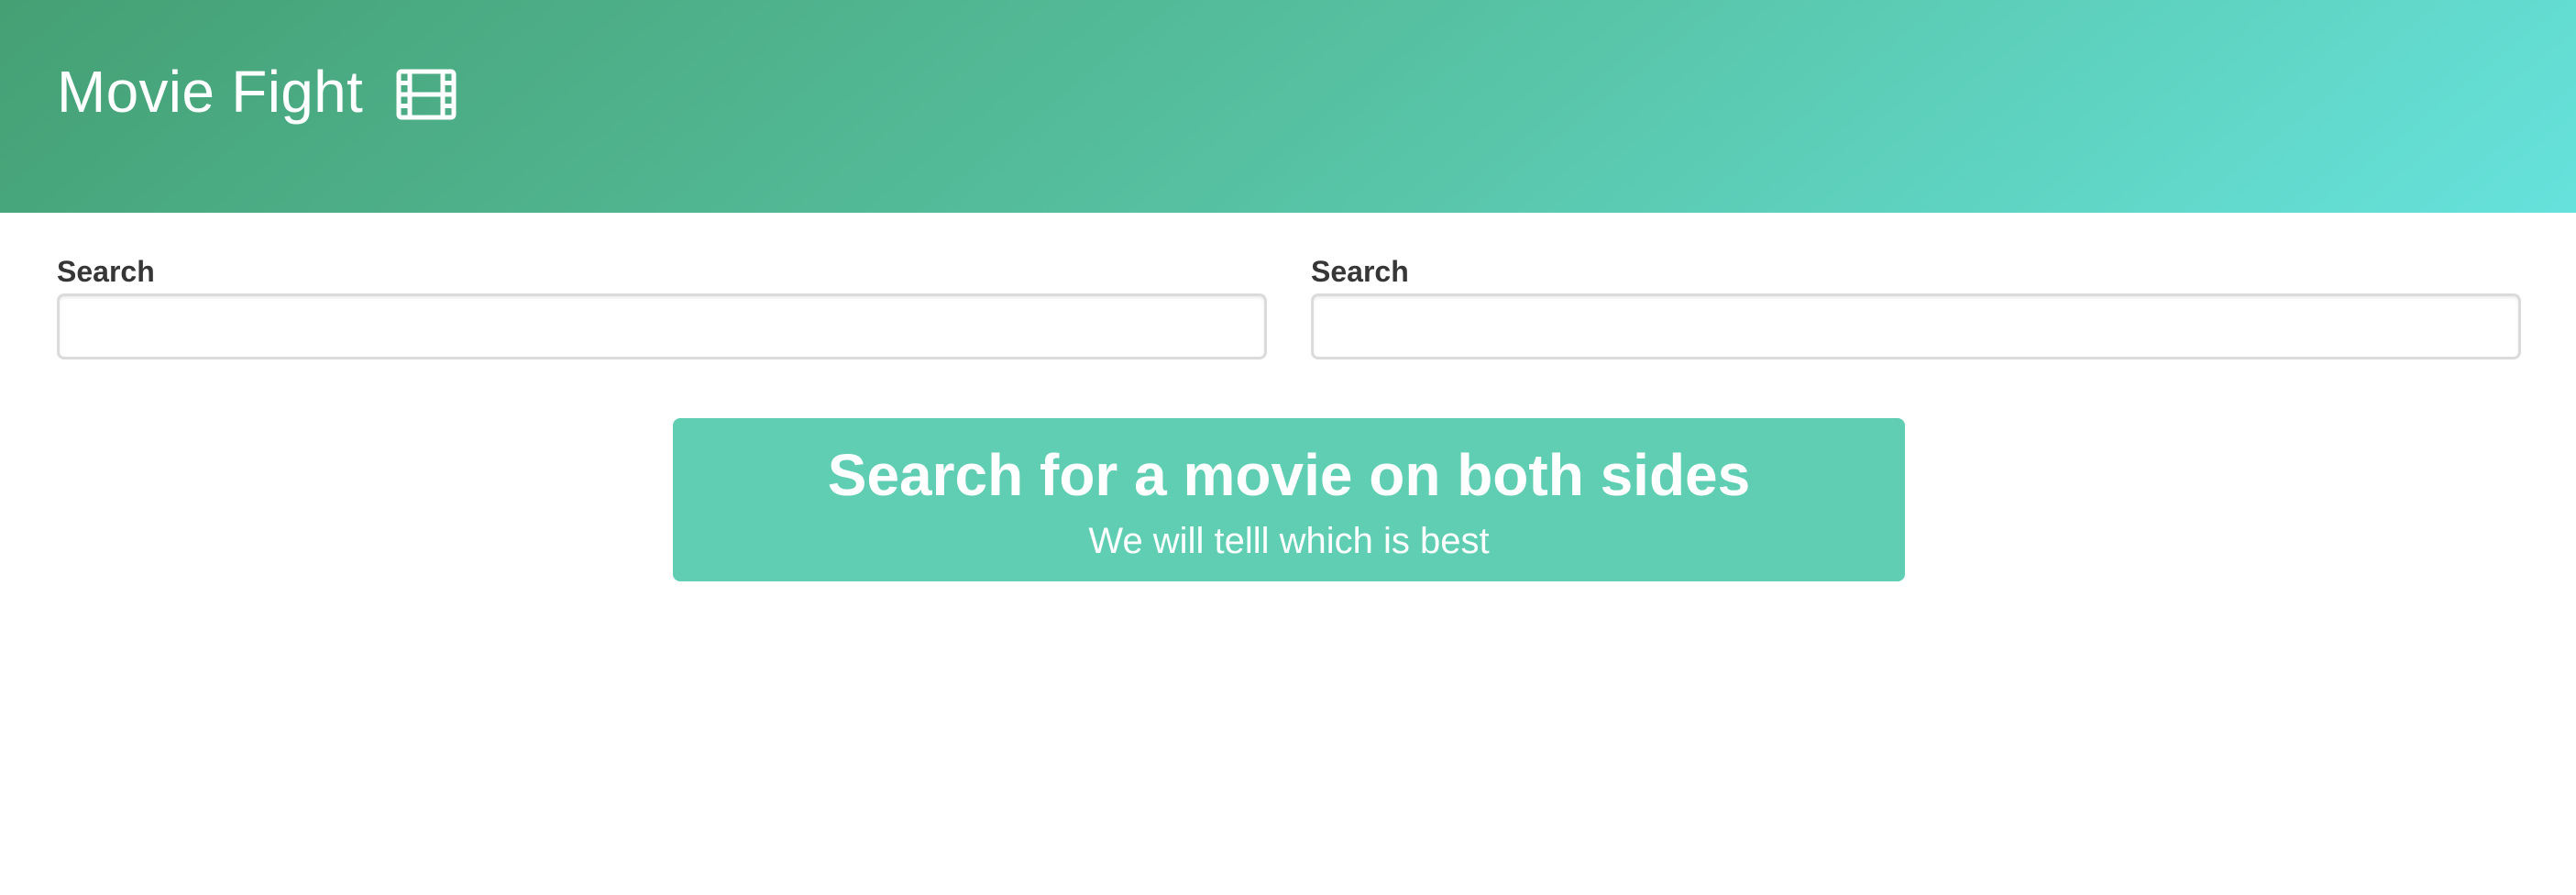  What do you see at coordinates (106, 271) in the screenshot?
I see `left-search-label: Search` at bounding box center [106, 271].